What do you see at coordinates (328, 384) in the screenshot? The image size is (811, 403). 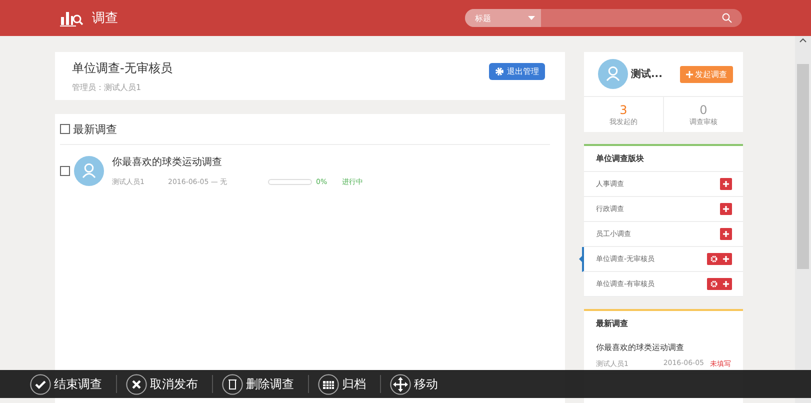 I see `archive-icon` at bounding box center [328, 384].